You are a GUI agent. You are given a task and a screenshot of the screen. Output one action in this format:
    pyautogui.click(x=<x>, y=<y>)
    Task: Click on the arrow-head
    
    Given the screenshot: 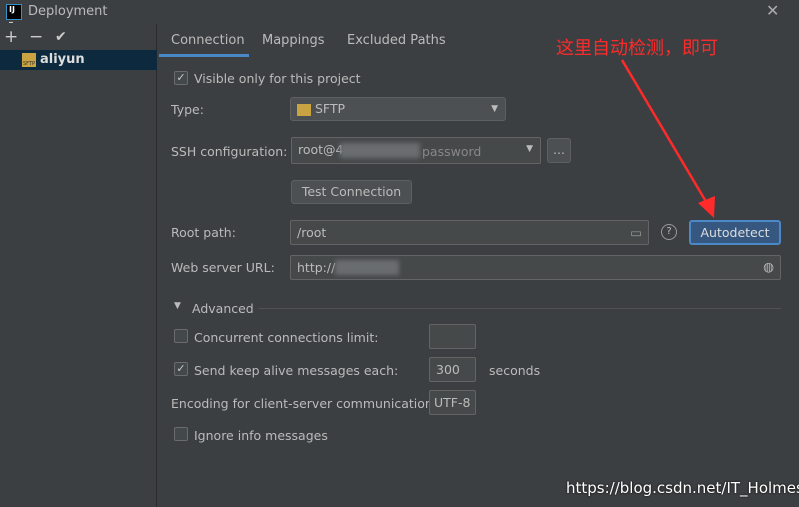 What is the action you would take?
    pyautogui.click(x=706, y=207)
    